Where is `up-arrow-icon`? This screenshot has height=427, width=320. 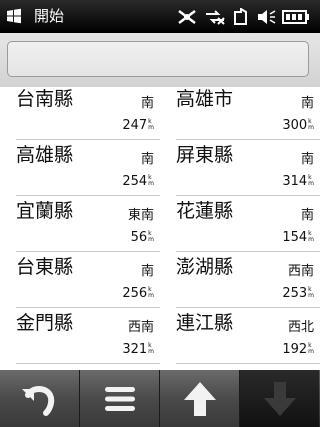
up-arrow-icon is located at coordinates (199, 398).